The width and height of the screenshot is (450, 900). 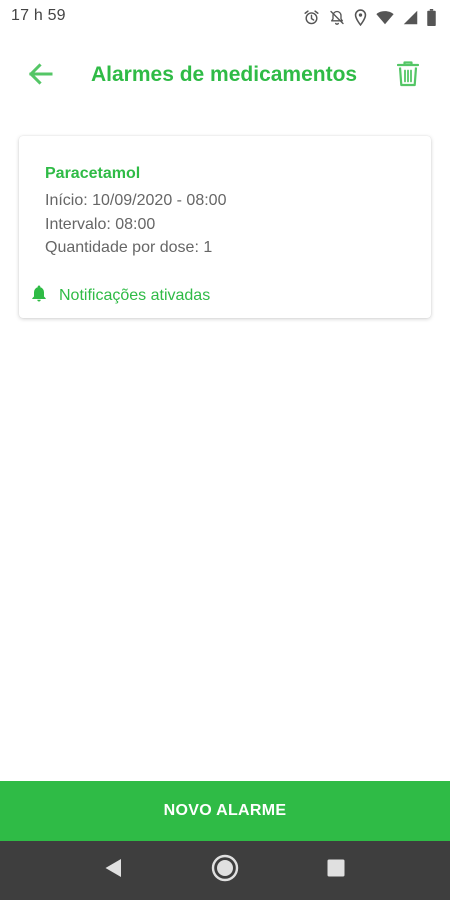 What do you see at coordinates (93, 173) in the screenshot?
I see `medication-name: Paracetamol` at bounding box center [93, 173].